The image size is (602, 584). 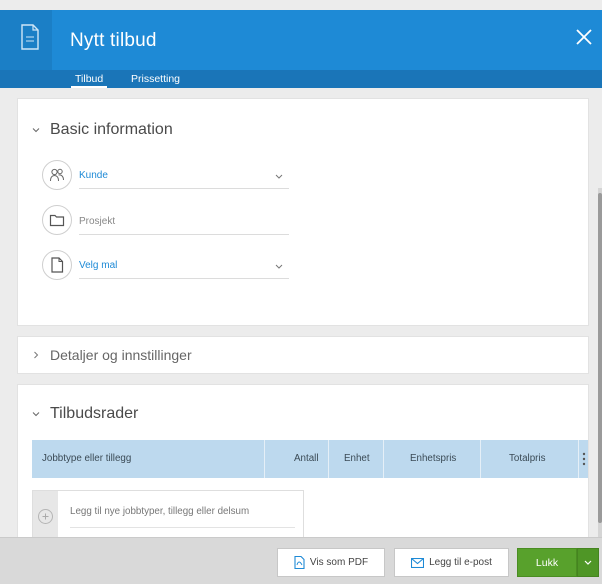 What do you see at coordinates (418, 562) in the screenshot?
I see `email-icon` at bounding box center [418, 562].